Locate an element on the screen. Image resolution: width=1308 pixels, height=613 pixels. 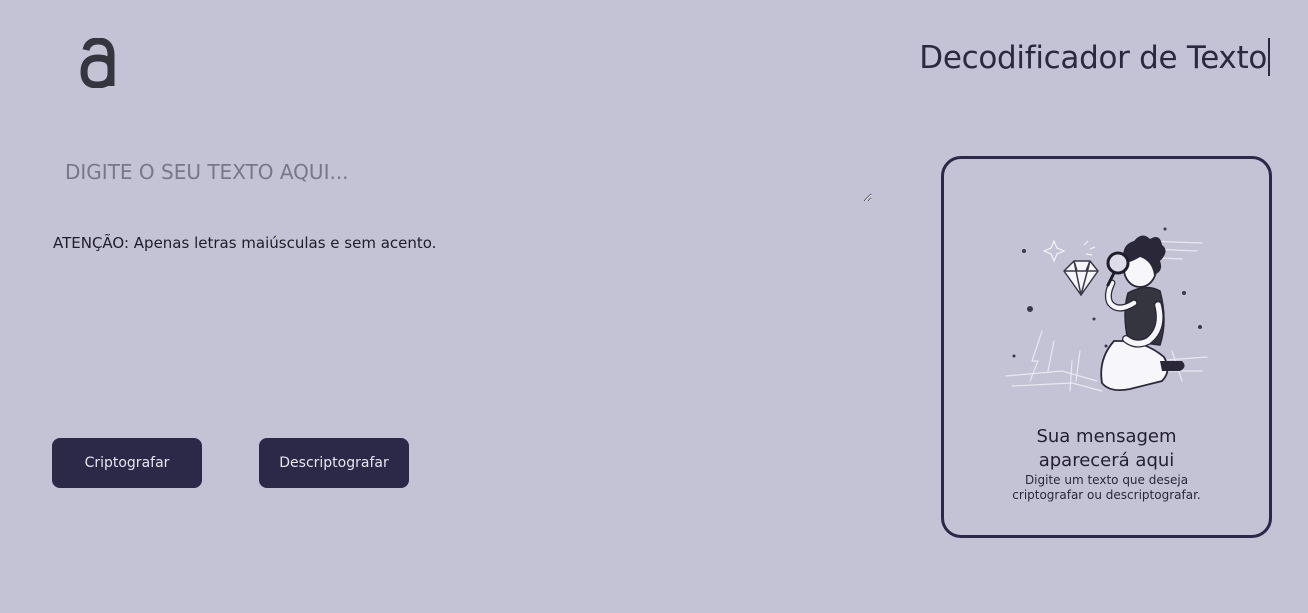
output-title: Sua mensagem aparecerá aqui is located at coordinates (1106, 448).